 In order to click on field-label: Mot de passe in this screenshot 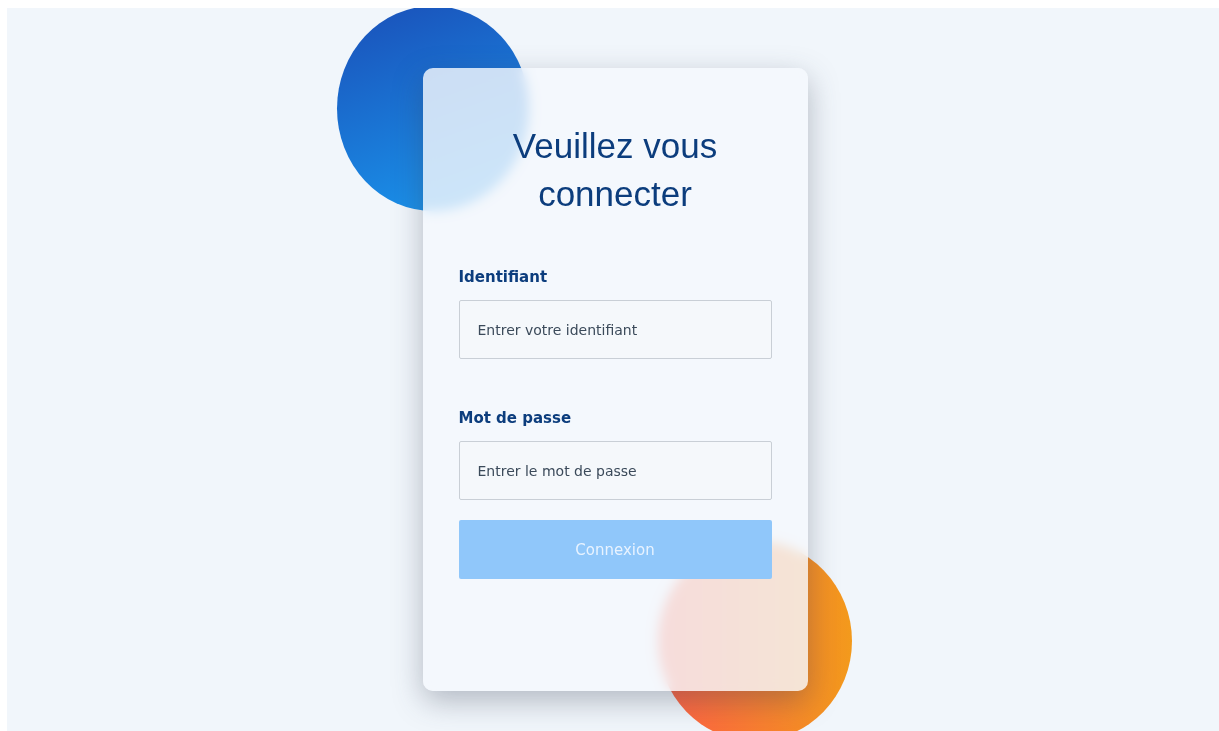, I will do `click(515, 418)`.